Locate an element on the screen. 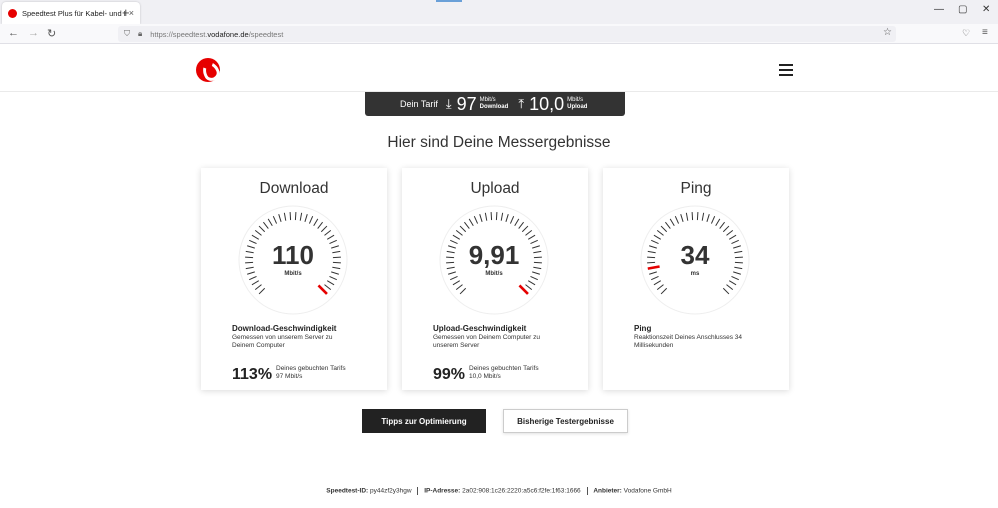 The width and height of the screenshot is (998, 508). tariff-download-value: 97 is located at coordinates (466, 103).